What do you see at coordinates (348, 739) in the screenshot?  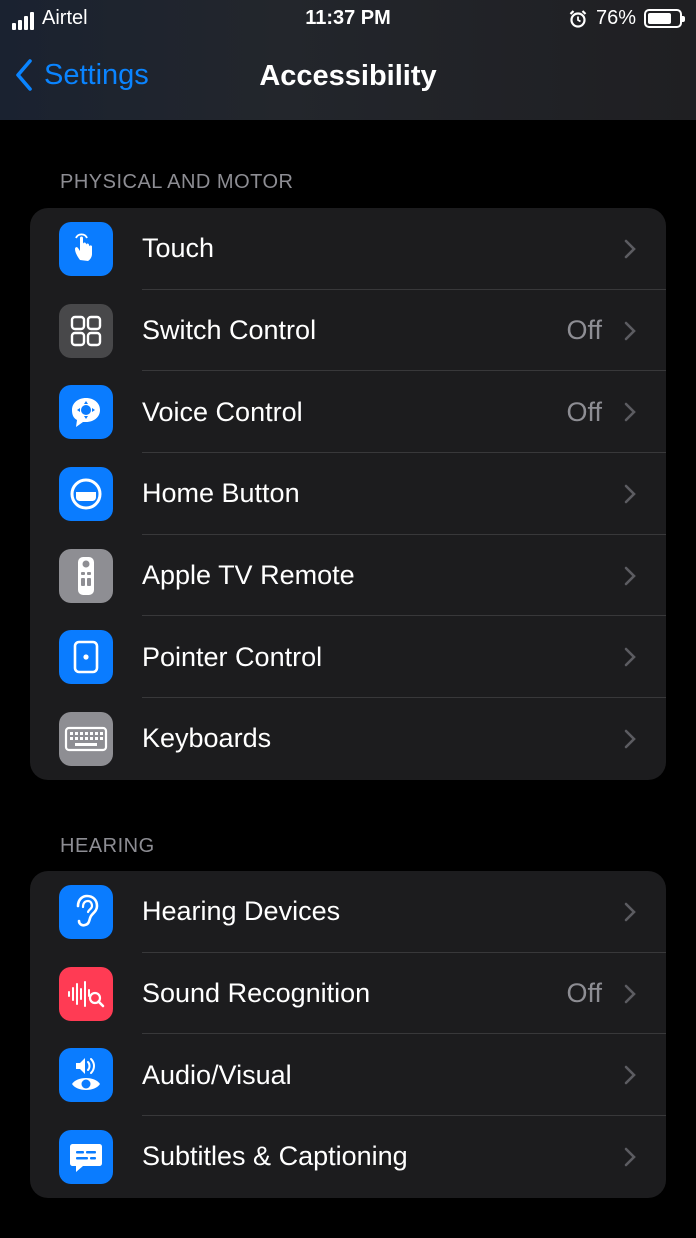 I see `row-keyboards: Keyboards` at bounding box center [348, 739].